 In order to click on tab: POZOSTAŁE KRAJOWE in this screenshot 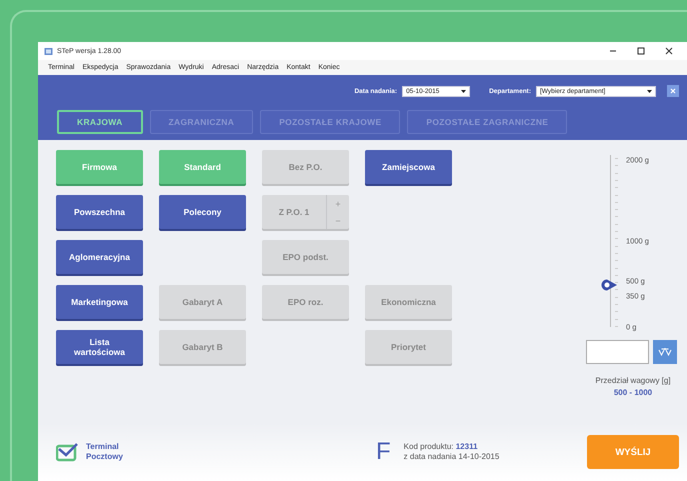, I will do `click(330, 122)`.